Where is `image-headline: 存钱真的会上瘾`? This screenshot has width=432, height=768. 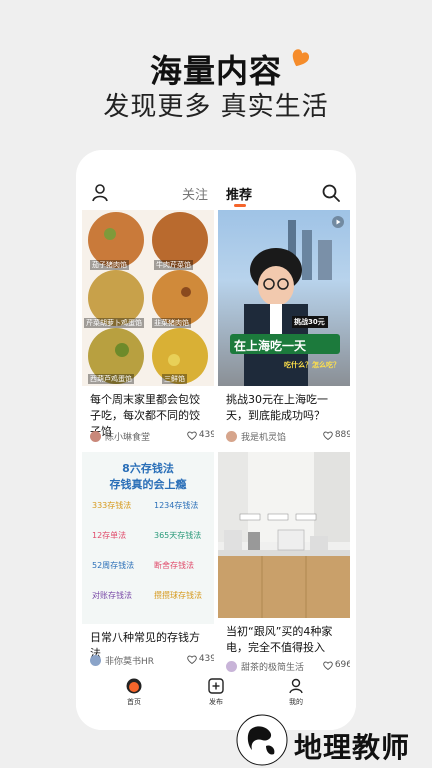 image-headline: 存钱真的会上瘾 is located at coordinates (148, 484).